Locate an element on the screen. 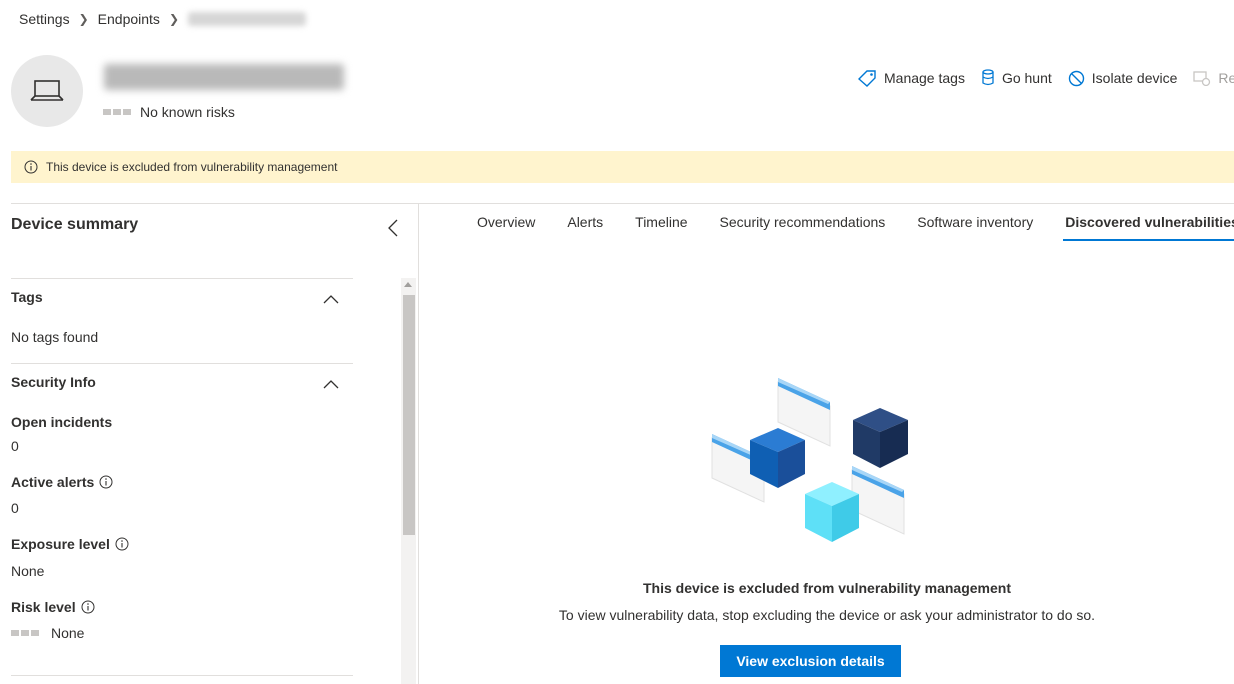  isolate-device-label: Isolate device is located at coordinates (1134, 78).